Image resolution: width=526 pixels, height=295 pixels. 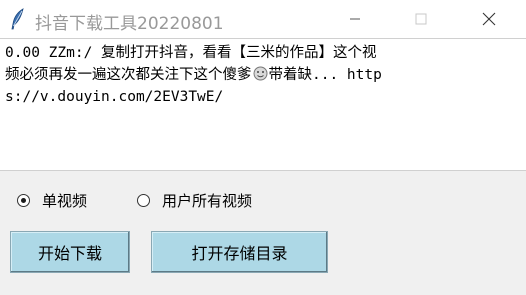 I want to click on textbox-line-2-text: 频必须再发一遍这次都关注下这个傻爹, so click(x=128, y=75).